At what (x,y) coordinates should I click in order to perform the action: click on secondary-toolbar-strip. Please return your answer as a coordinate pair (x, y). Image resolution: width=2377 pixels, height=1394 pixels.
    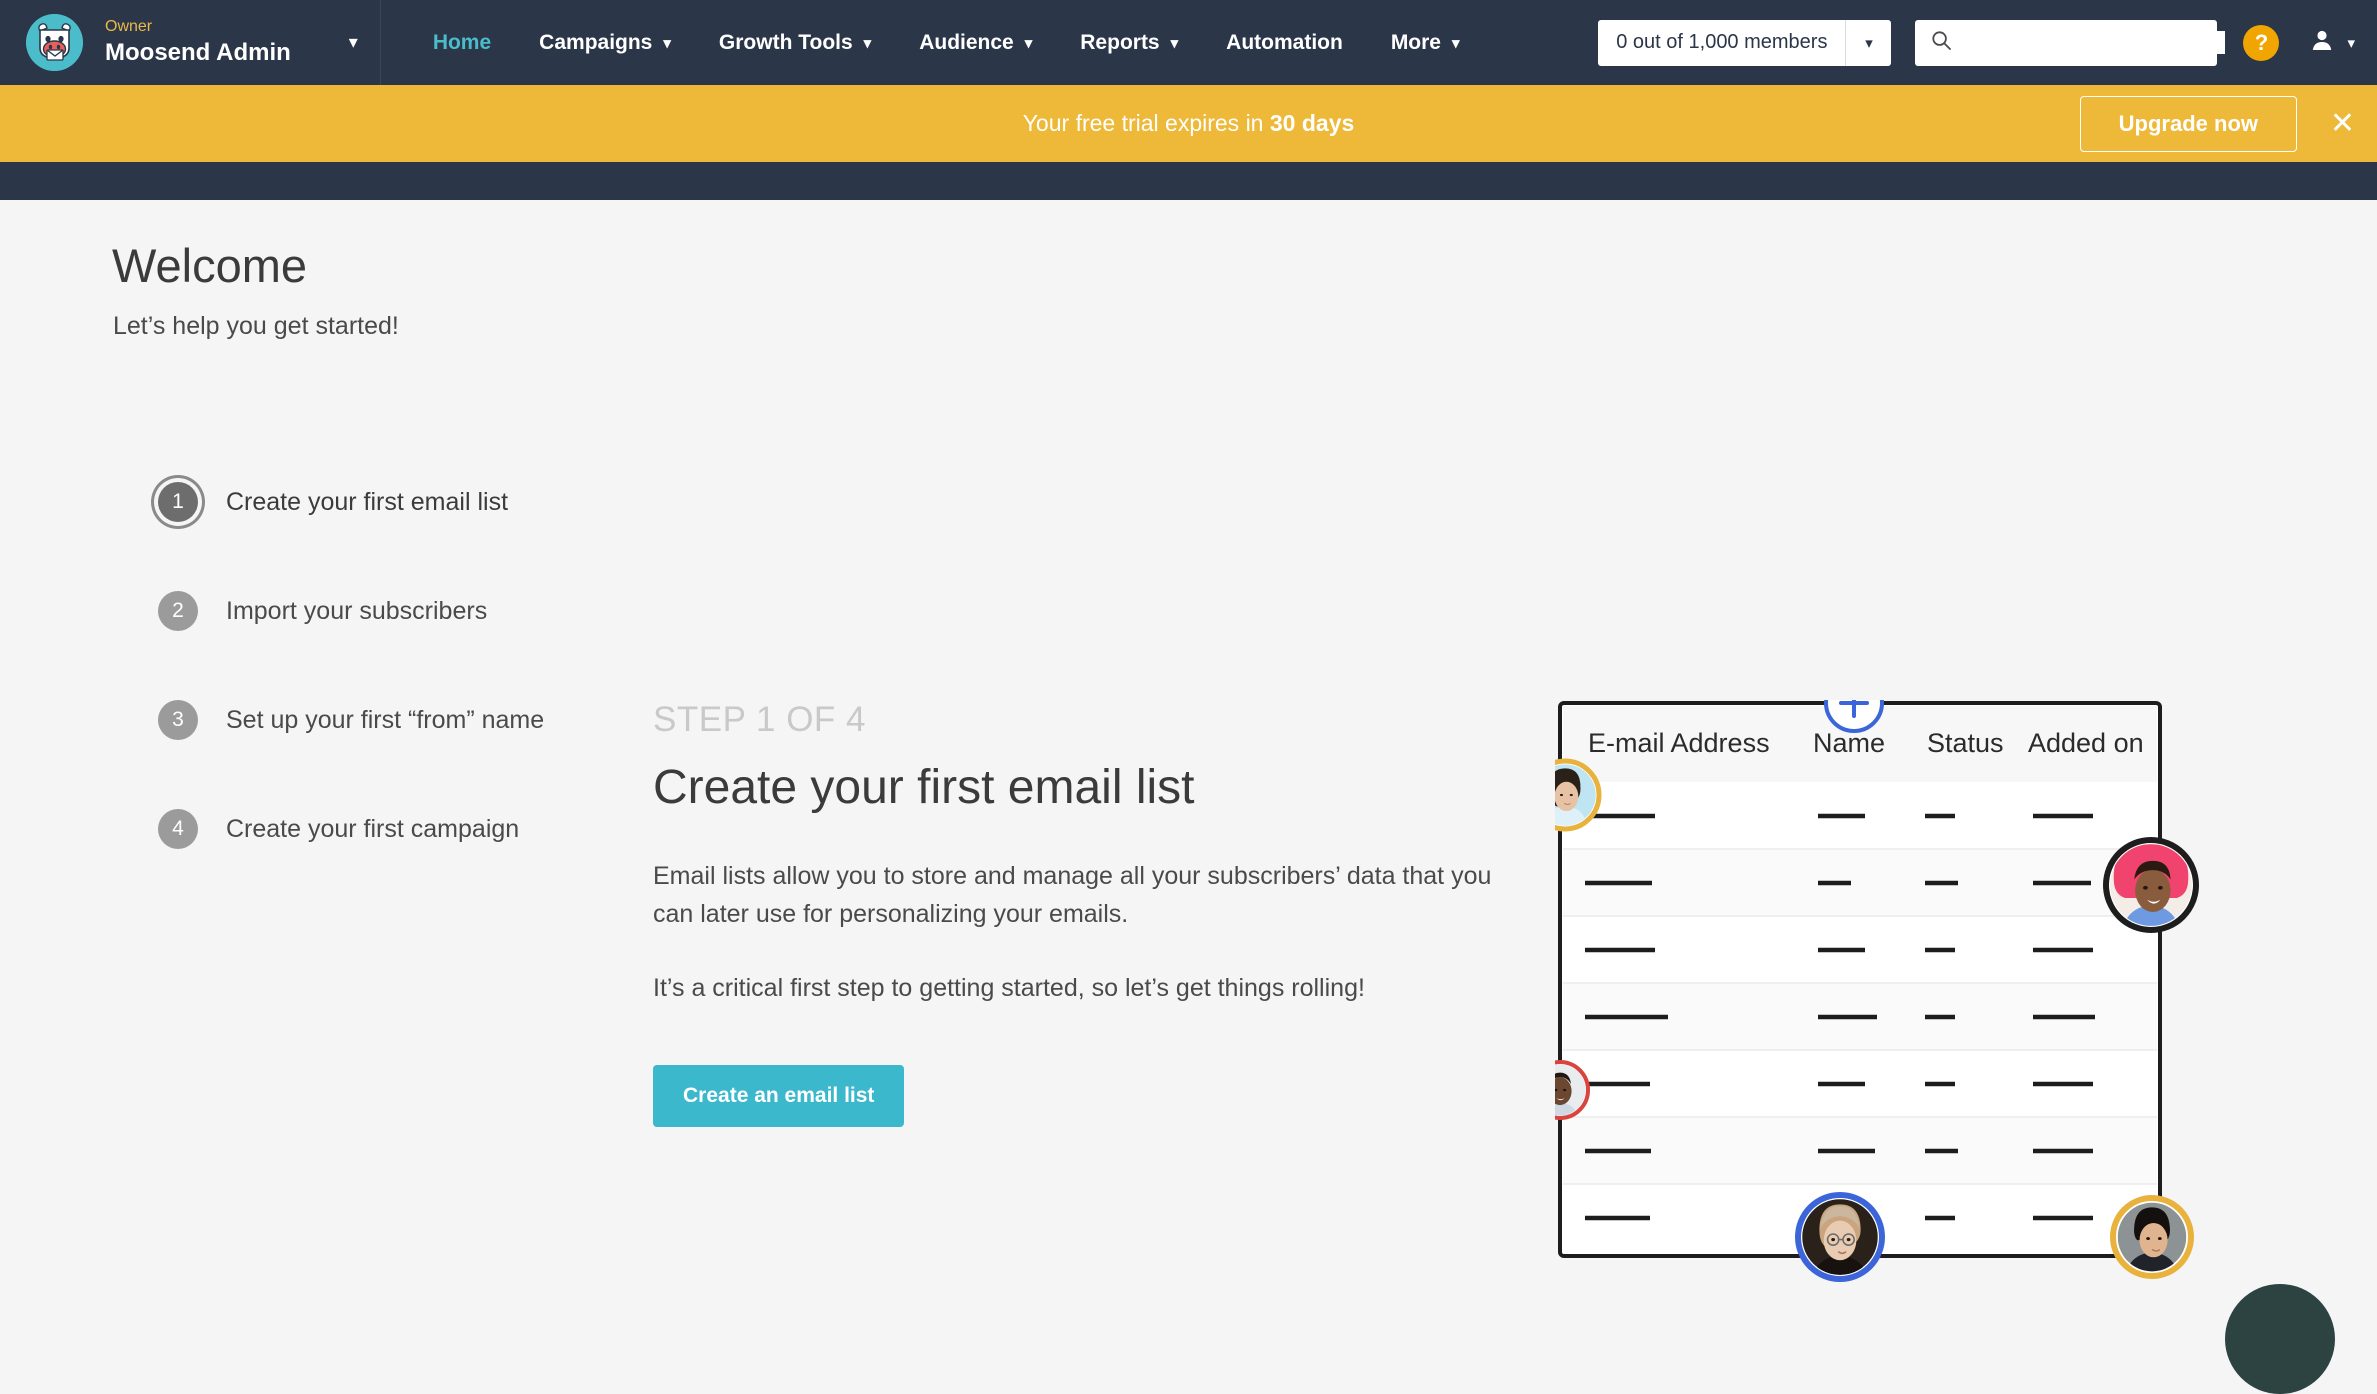
    Looking at the image, I should click on (1188, 181).